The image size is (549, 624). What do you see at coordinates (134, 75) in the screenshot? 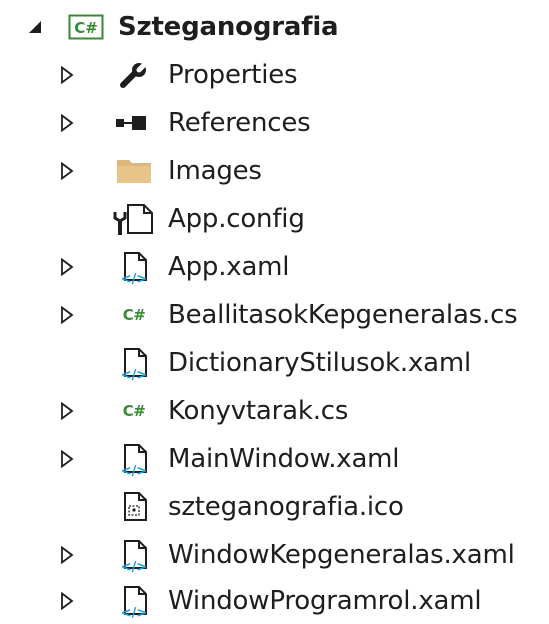
I see `wrench-icon` at bounding box center [134, 75].